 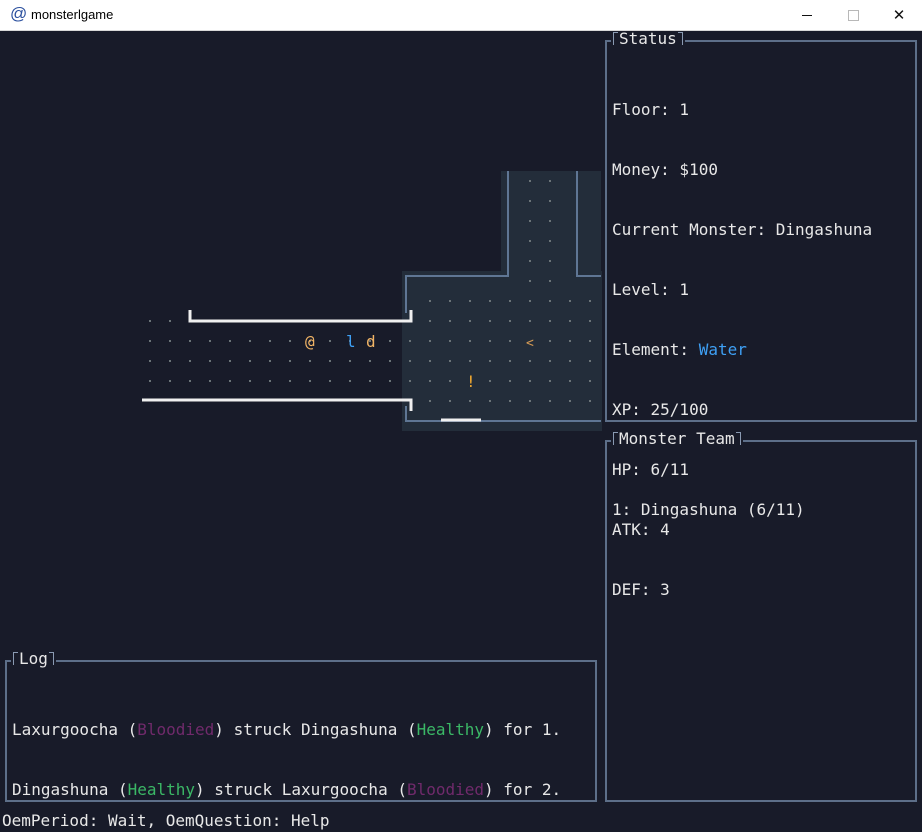 I want to click on team-panel-title: Monster Team, so click(x=677, y=439).